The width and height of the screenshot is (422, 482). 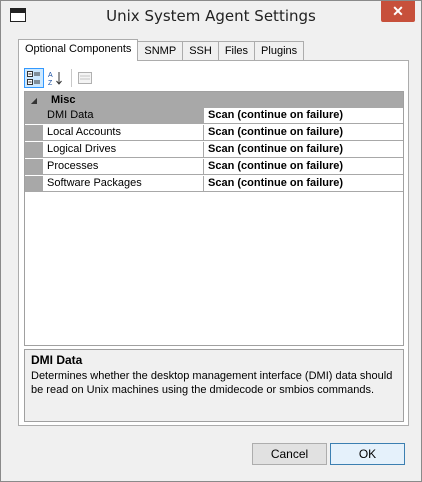 I want to click on toolbar-separator, so click(x=71, y=78).